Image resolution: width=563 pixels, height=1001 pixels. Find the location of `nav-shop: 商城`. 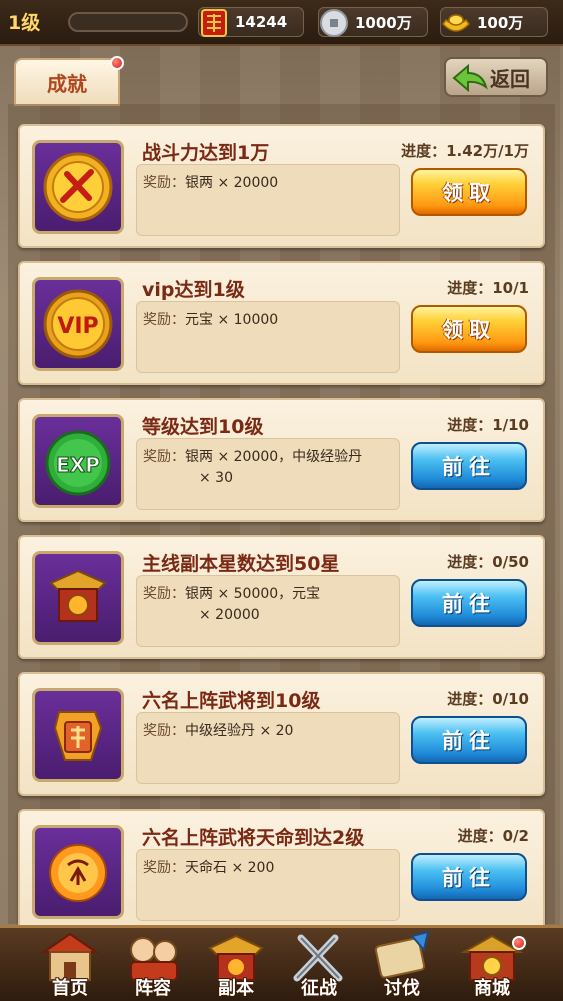

nav-shop: 商城 is located at coordinates (492, 964).